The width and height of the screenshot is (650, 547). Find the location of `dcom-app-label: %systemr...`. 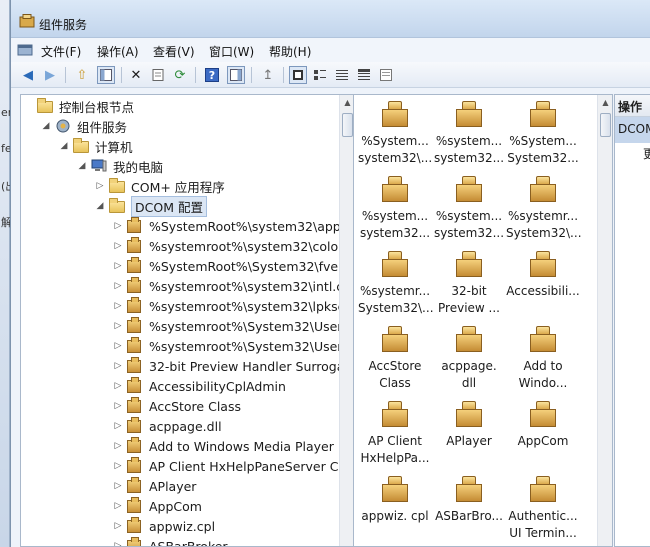

dcom-app-label: %systemr... is located at coordinates (543, 216).